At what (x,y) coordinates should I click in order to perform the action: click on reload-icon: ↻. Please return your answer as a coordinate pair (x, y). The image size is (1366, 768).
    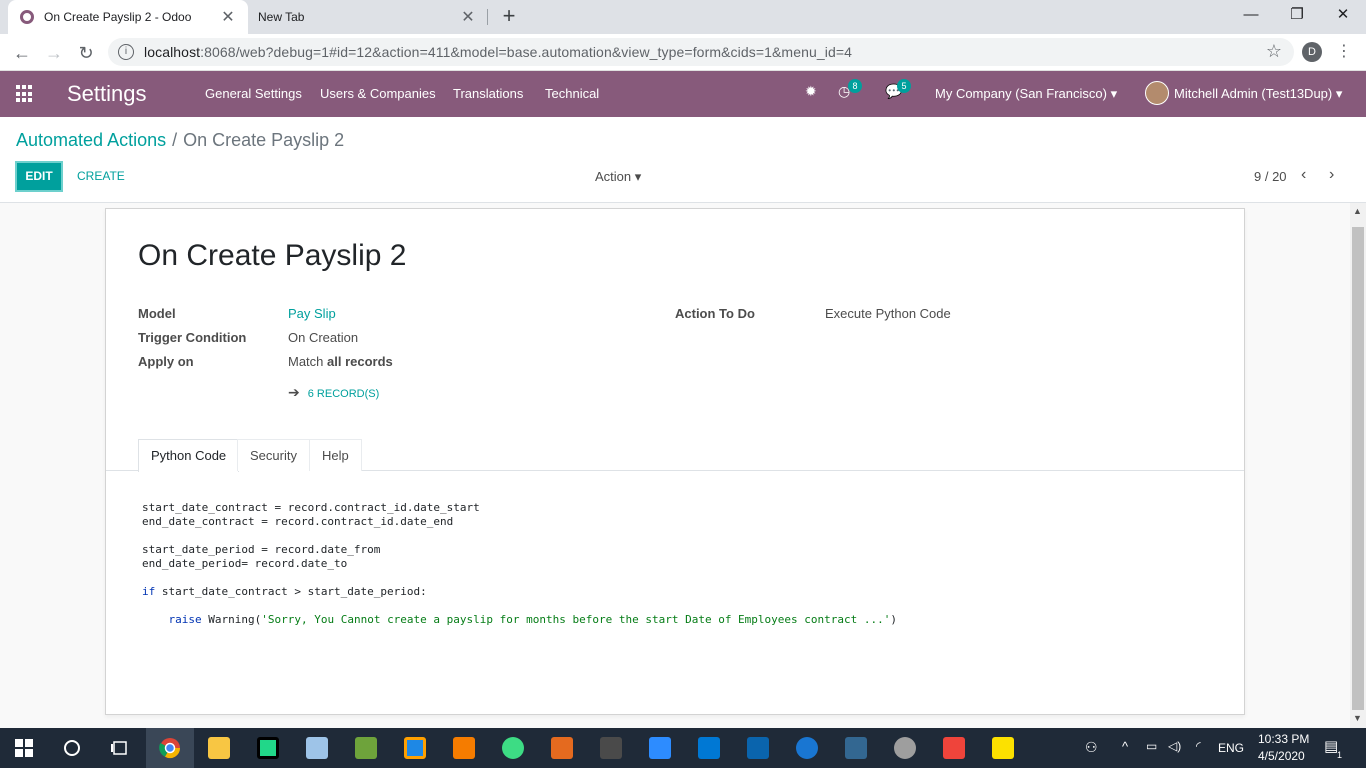
    Looking at the image, I should click on (86, 53).